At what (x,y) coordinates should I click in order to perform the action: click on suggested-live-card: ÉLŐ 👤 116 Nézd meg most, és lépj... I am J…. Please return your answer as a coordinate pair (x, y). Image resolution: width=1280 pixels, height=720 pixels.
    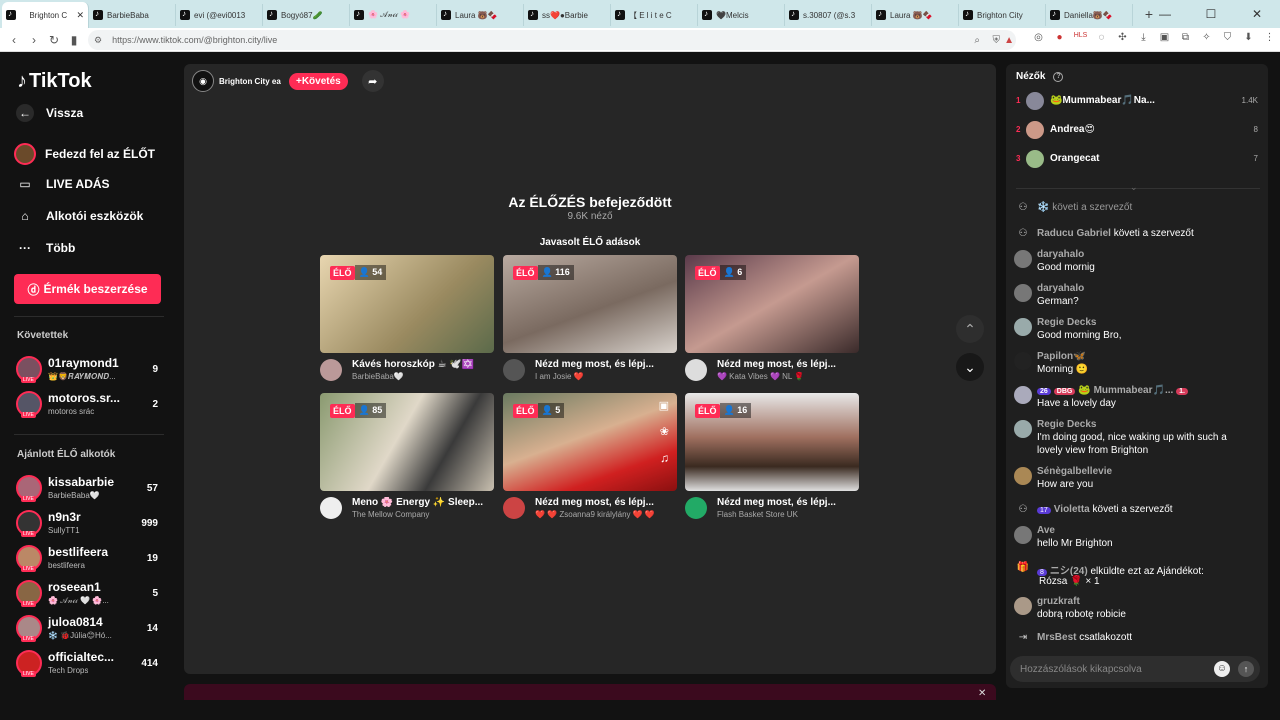
    Looking at the image, I should click on (590, 319).